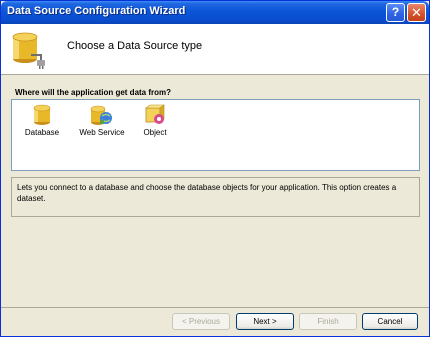 This screenshot has width=432, height=339. I want to click on close-button: ✕, so click(416, 12).